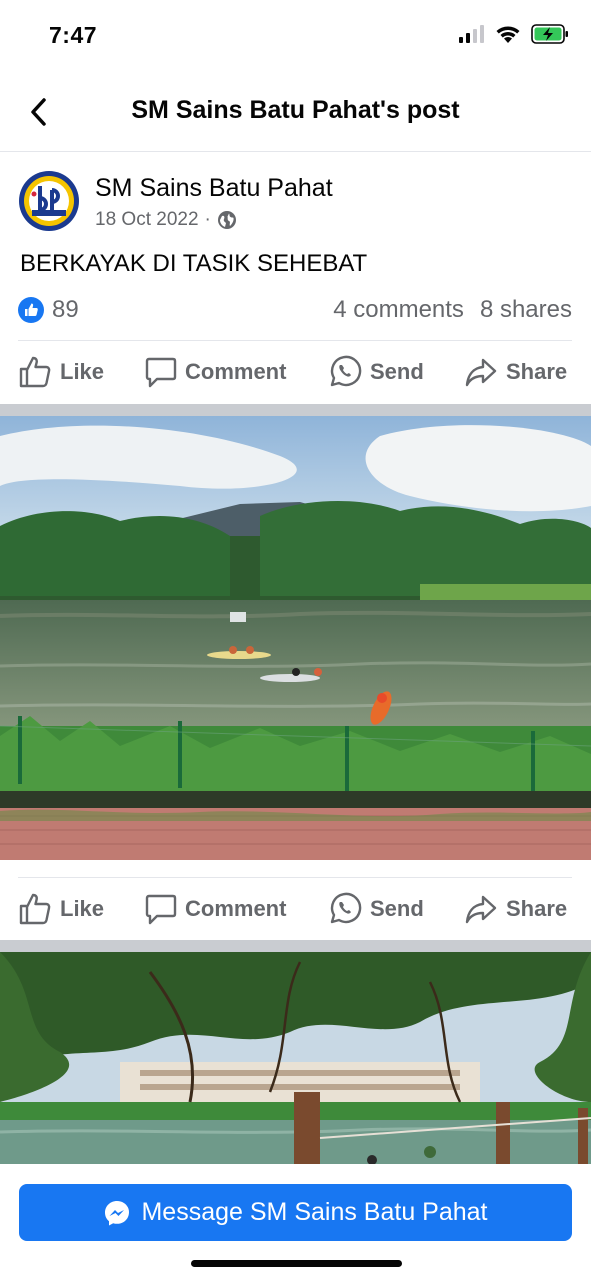 Image resolution: width=591 pixels, height=1280 pixels. I want to click on nav-bar: SM Sains Batu Pahat's post, so click(295, 111).